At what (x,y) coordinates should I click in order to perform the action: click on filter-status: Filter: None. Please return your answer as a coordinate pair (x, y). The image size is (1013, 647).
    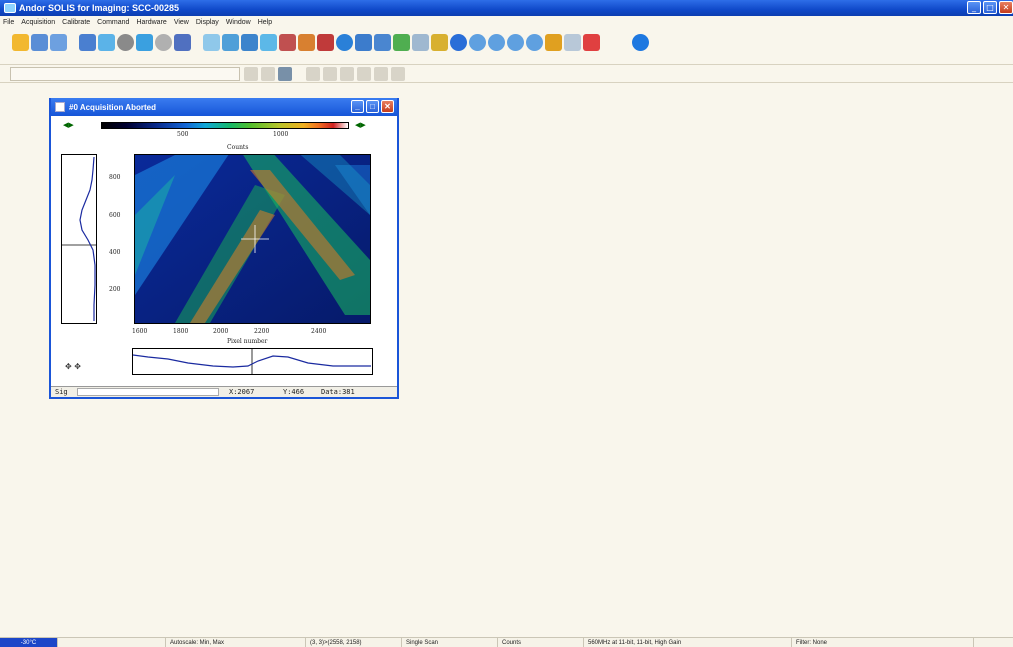
    Looking at the image, I should click on (883, 642).